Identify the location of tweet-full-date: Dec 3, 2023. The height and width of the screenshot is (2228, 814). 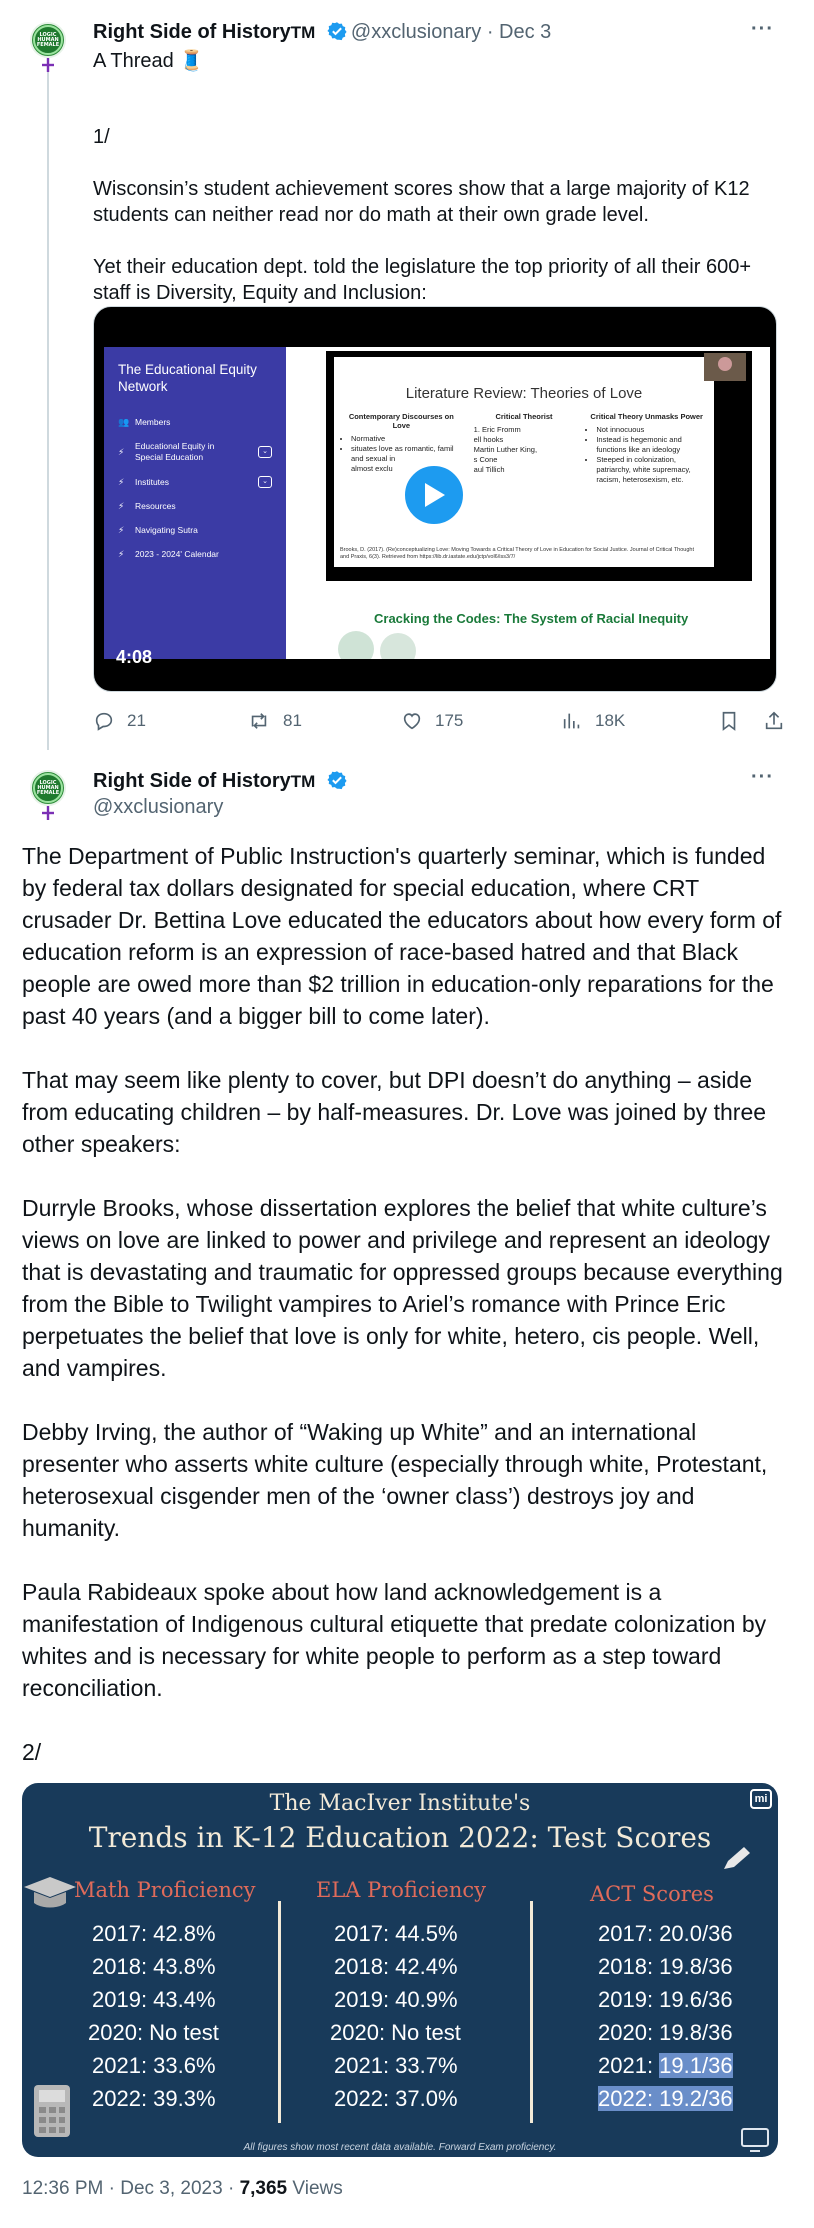
(171, 2188).